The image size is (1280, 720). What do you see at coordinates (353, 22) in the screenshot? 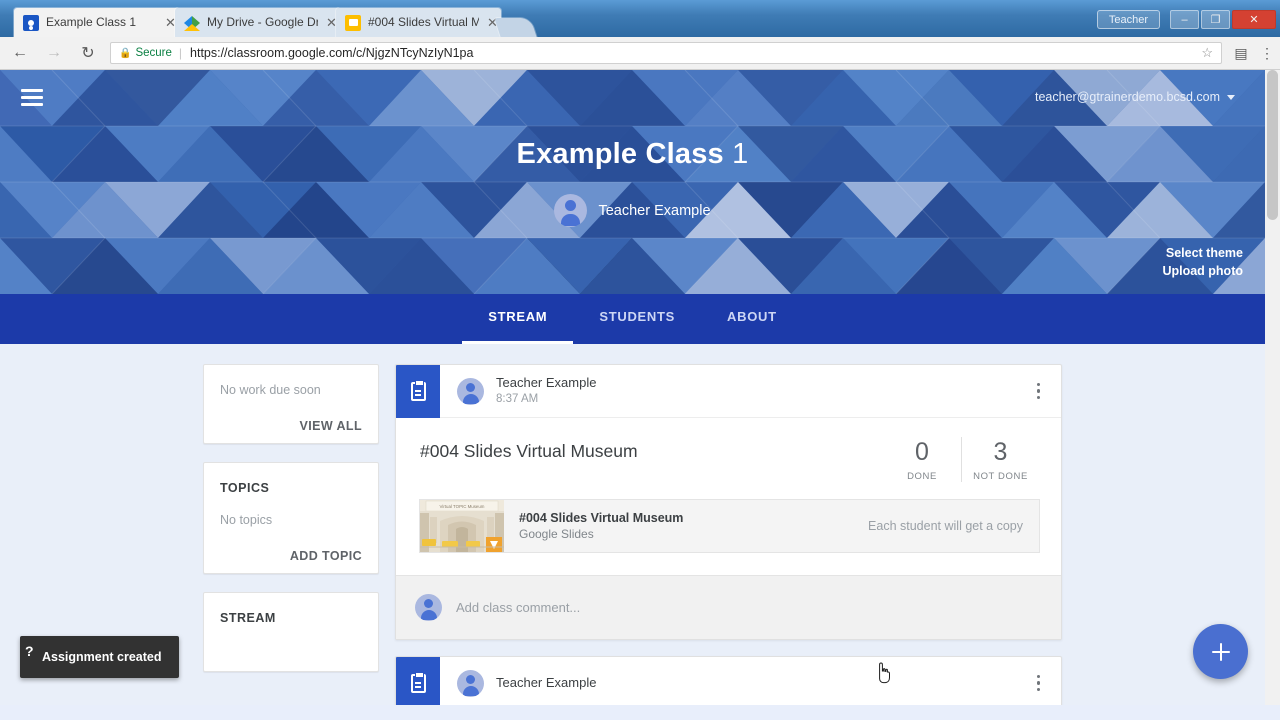
I see `slides-favicon-icon` at bounding box center [353, 22].